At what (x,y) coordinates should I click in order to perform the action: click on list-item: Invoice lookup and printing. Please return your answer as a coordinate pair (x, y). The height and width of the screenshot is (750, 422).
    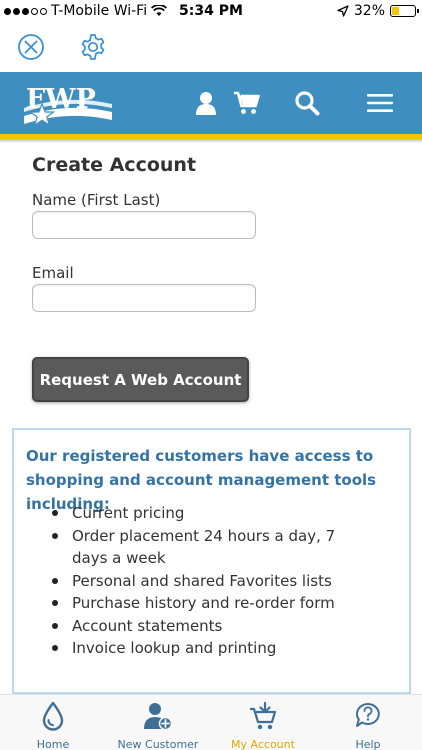
    Looking at the image, I should click on (212, 648).